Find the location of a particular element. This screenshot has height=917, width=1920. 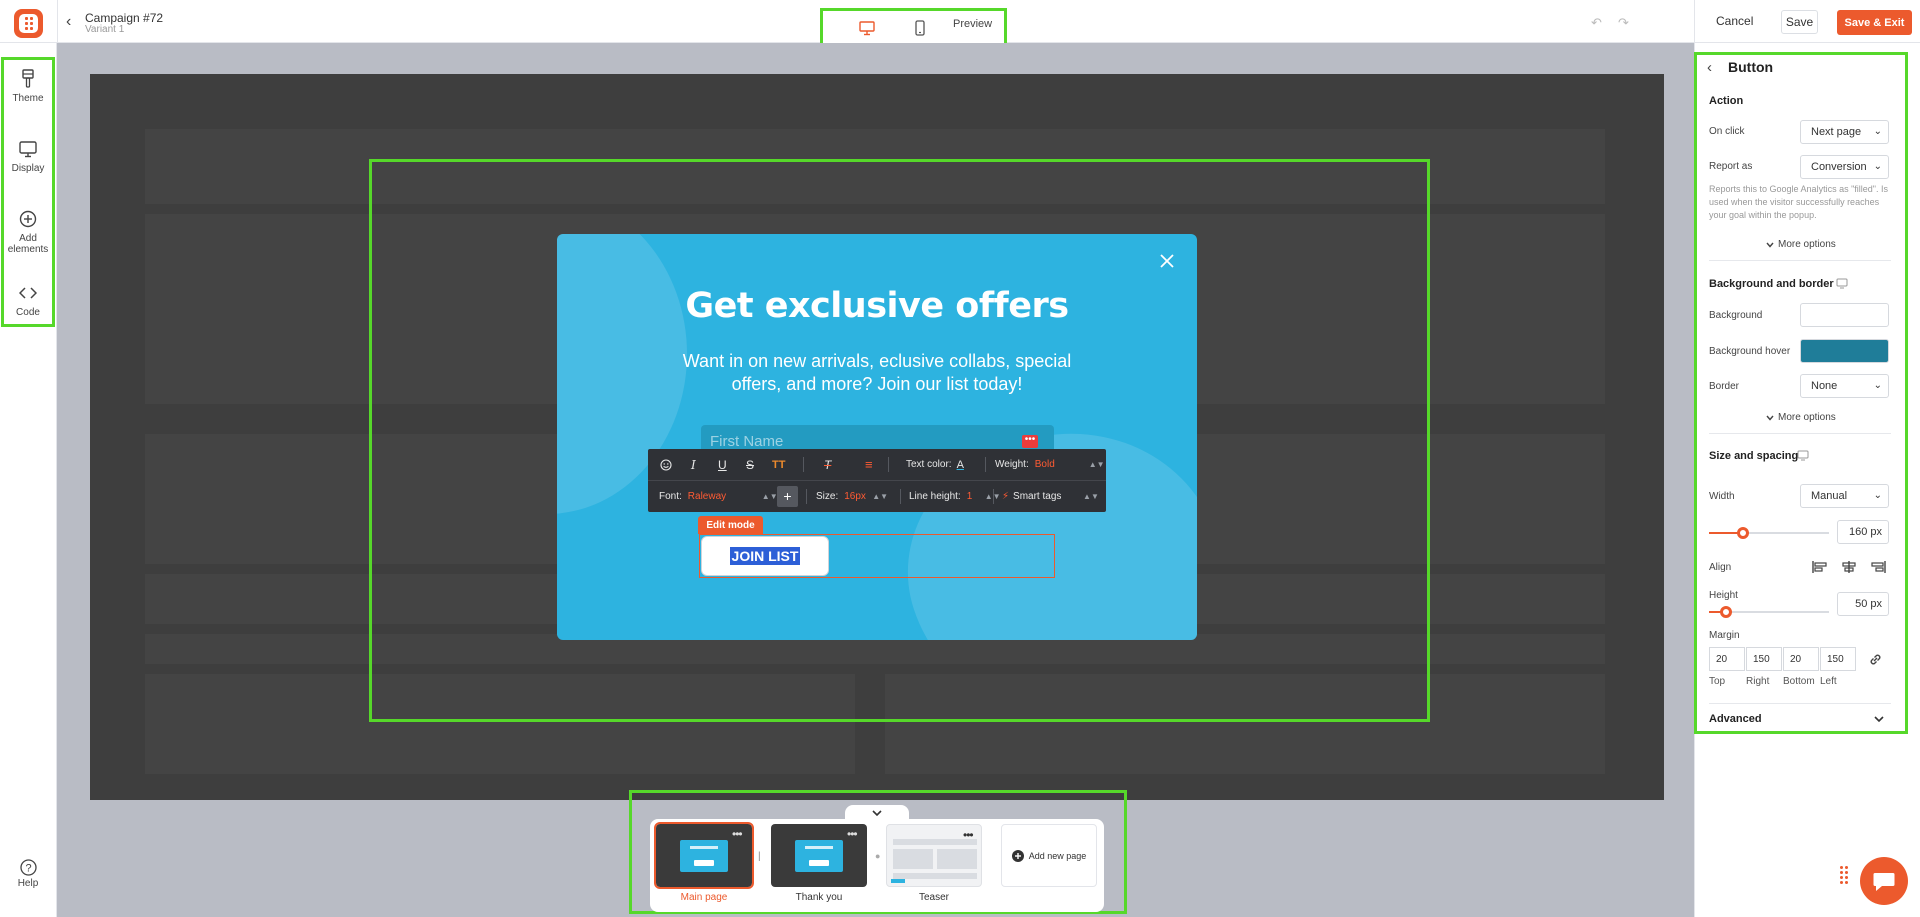

margin-top-input: 20 is located at coordinates (1727, 659).